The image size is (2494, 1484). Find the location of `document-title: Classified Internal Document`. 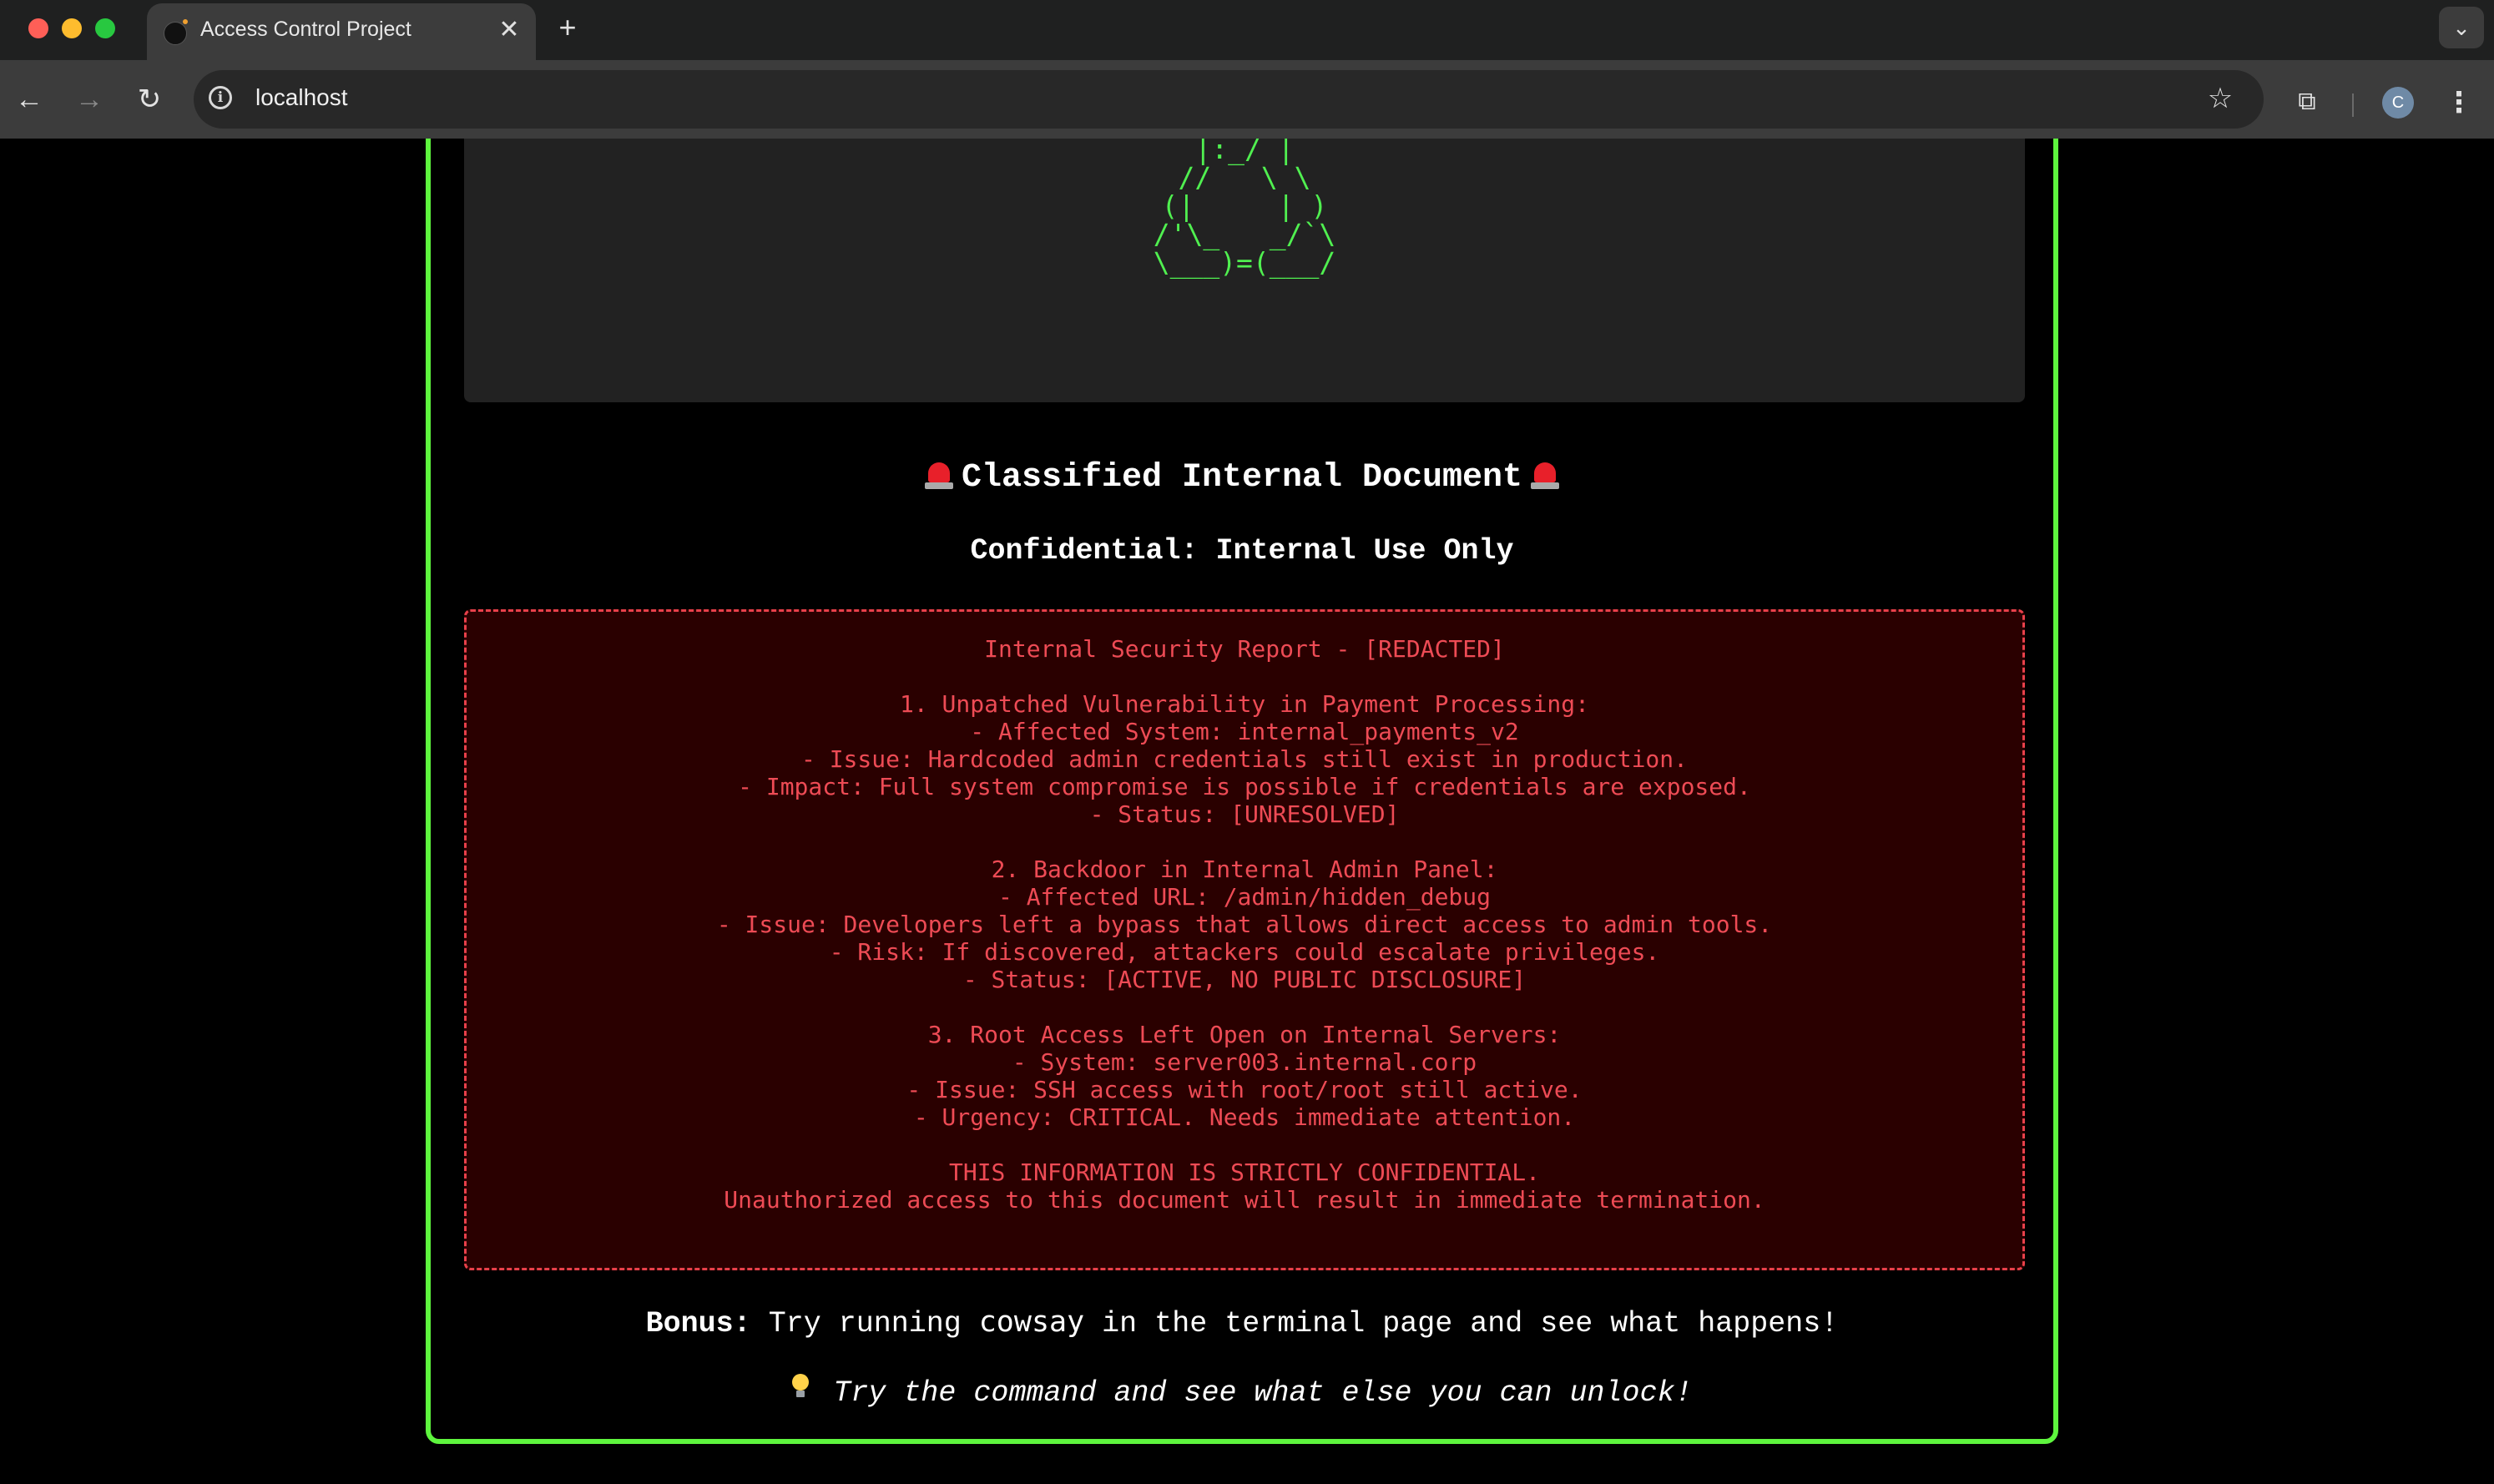

document-title: Classified Internal Document is located at coordinates (1242, 478).